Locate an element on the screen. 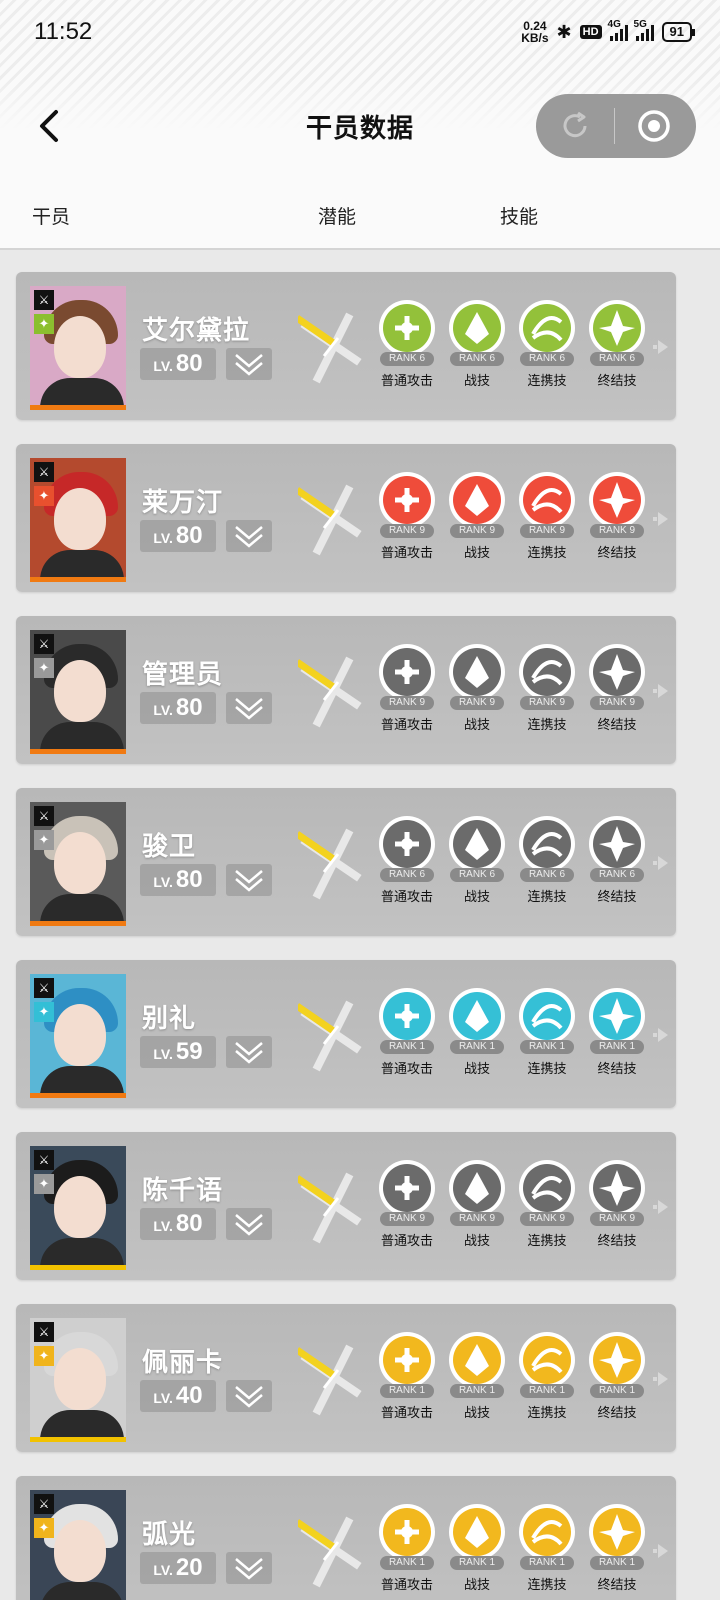  net-speed-unit: KB/s is located at coordinates (535, 38).